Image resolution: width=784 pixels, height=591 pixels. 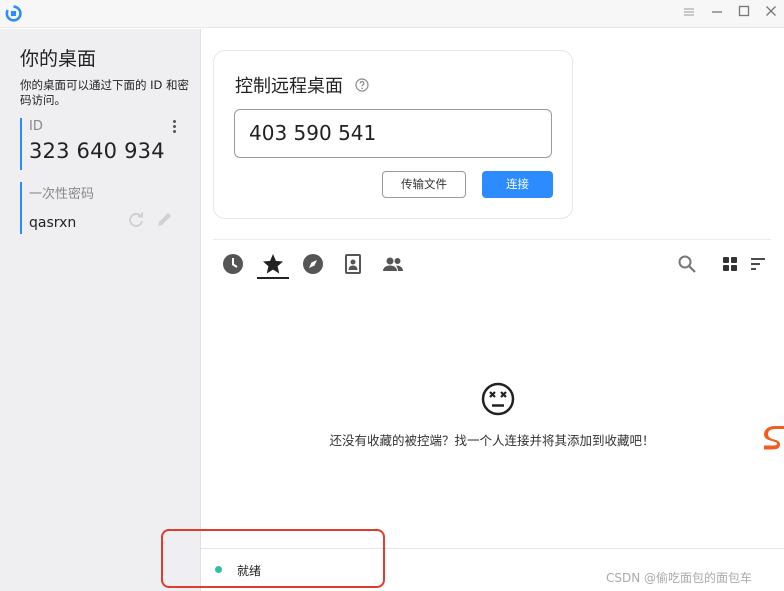 What do you see at coordinates (393, 264) in the screenshot?
I see `group-icon` at bounding box center [393, 264].